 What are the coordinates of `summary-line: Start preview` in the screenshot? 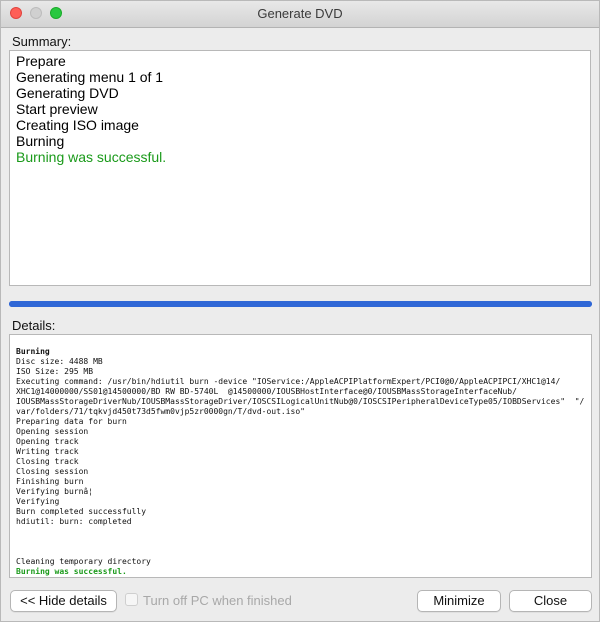 It's located at (57, 109).